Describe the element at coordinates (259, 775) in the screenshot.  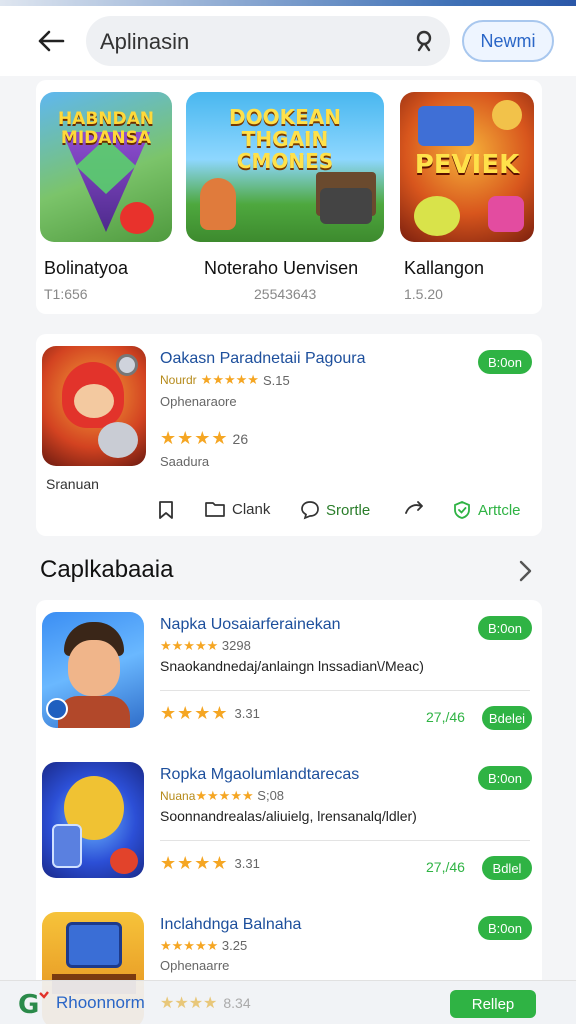
I see `app-title: Ropka Mgaolumlandtarecas` at that location.